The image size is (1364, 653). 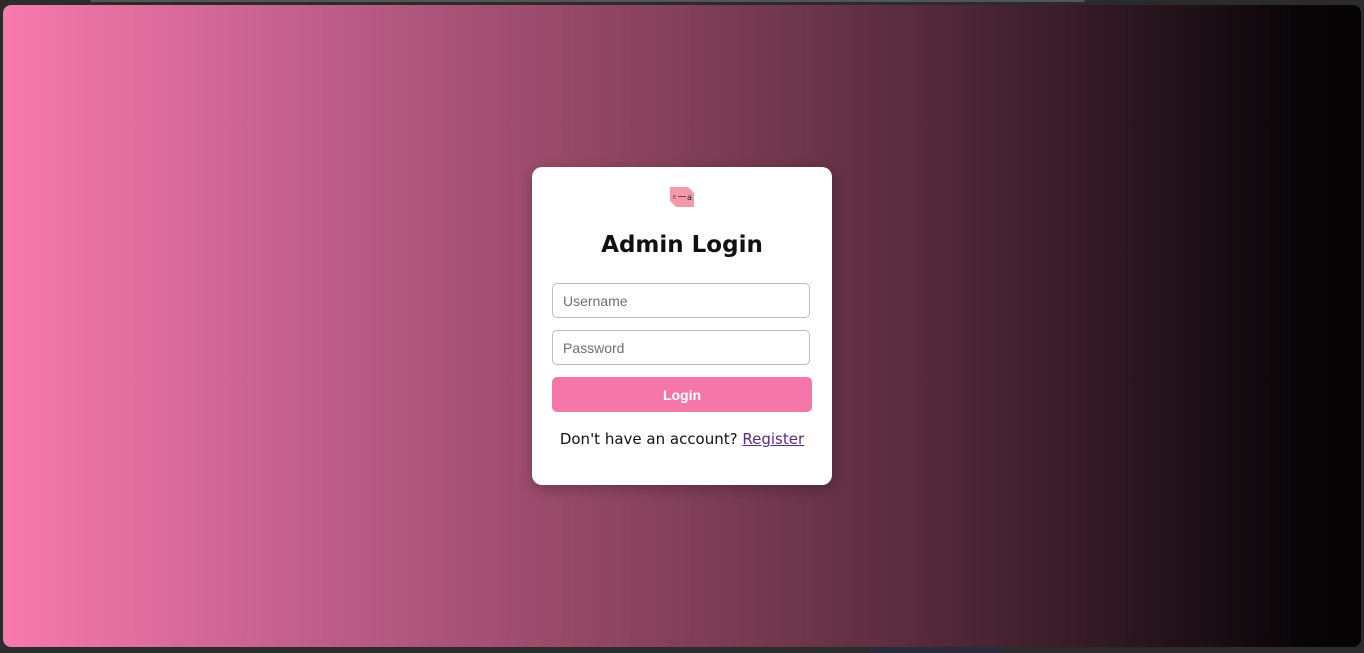 I want to click on window-top-edge, so click(x=587, y=1).